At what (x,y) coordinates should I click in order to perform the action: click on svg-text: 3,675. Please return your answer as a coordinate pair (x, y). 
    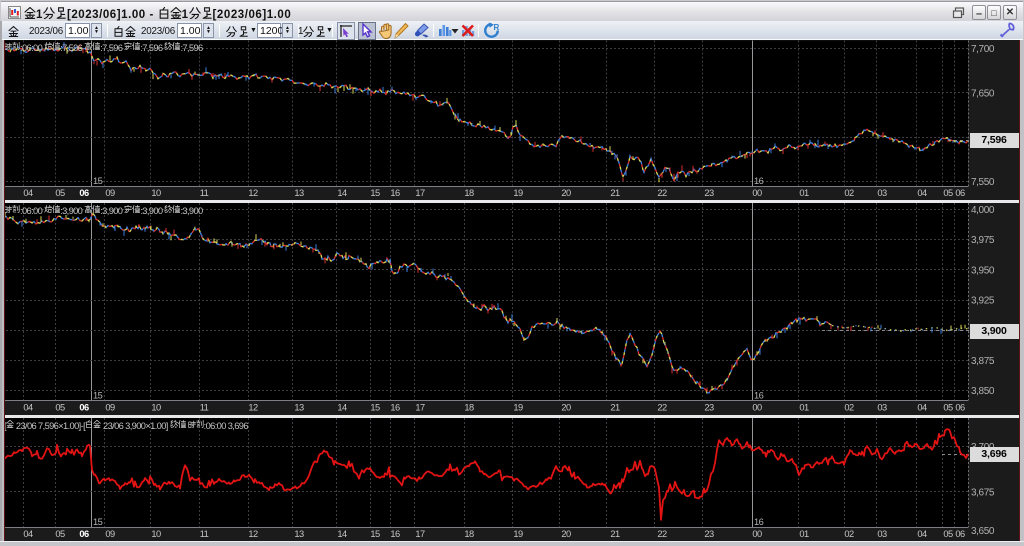
    Looking at the image, I should click on (983, 492).